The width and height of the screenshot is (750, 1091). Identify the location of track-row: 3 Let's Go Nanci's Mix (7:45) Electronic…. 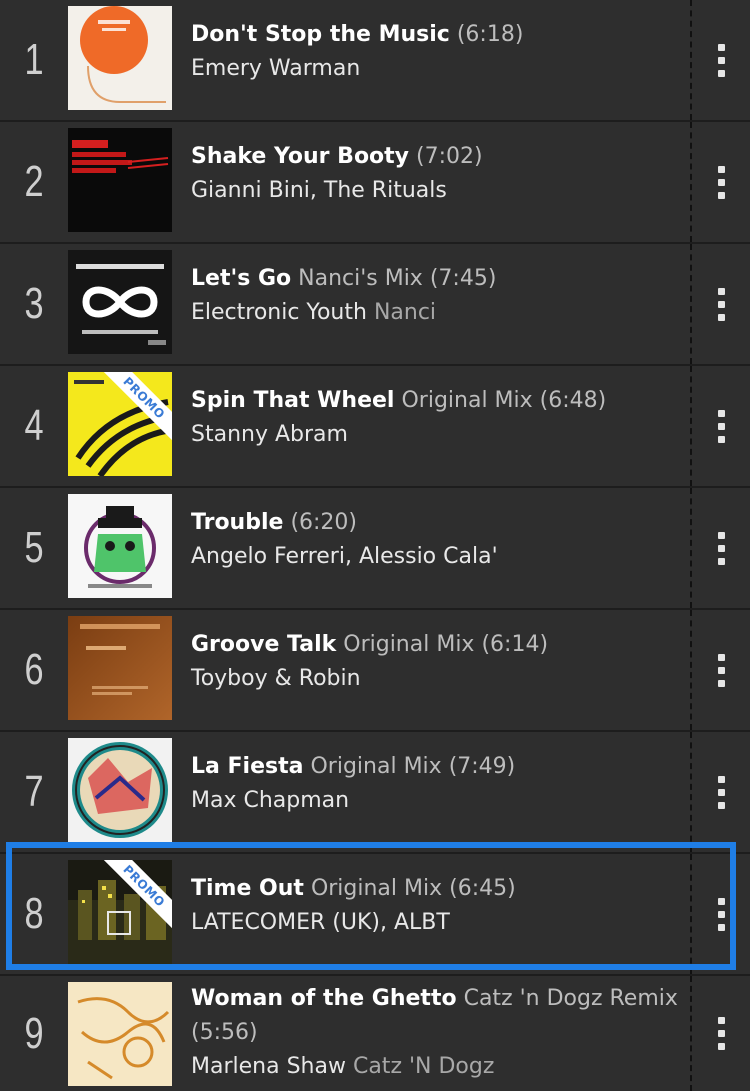
(375, 305).